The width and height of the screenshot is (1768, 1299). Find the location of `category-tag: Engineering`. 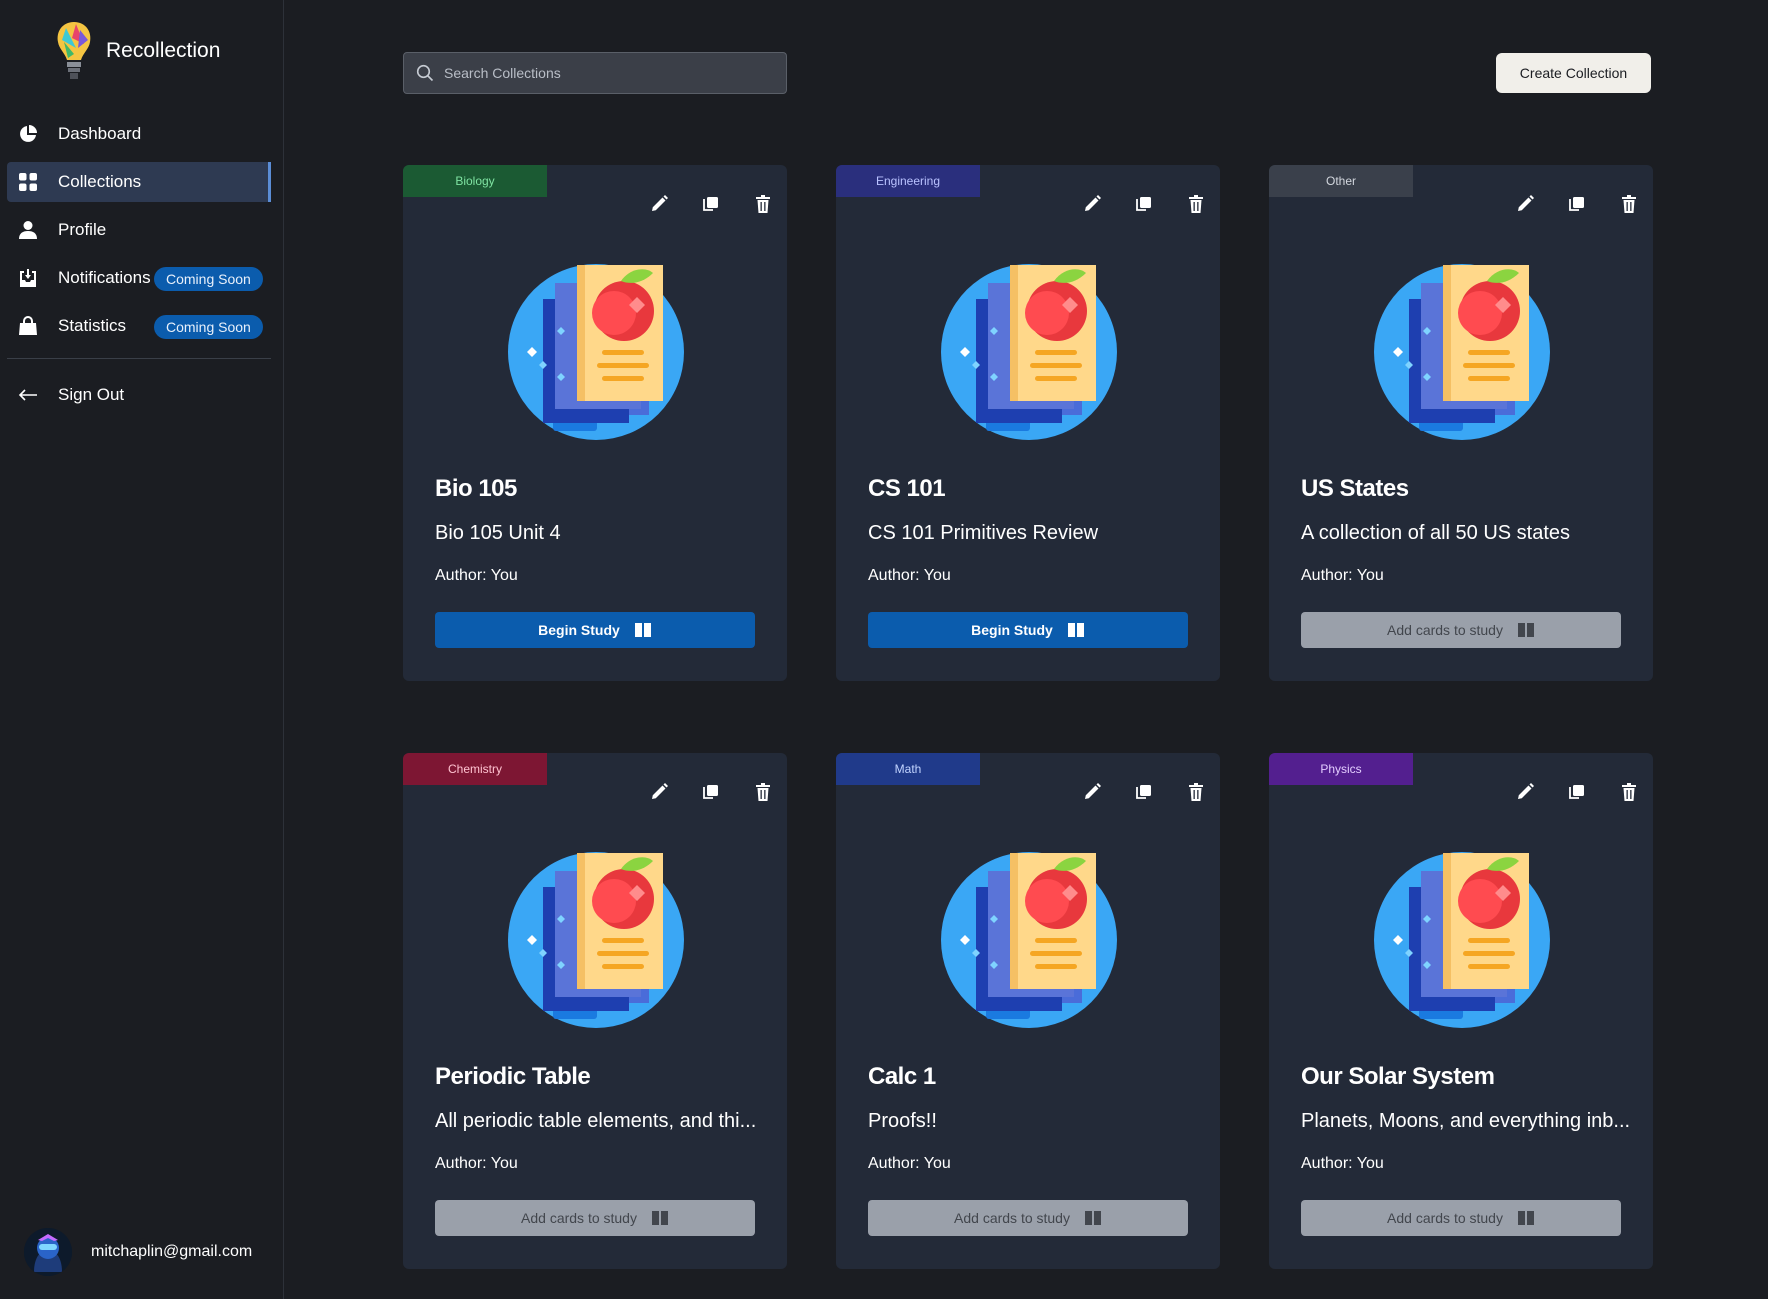

category-tag: Engineering is located at coordinates (908, 181).